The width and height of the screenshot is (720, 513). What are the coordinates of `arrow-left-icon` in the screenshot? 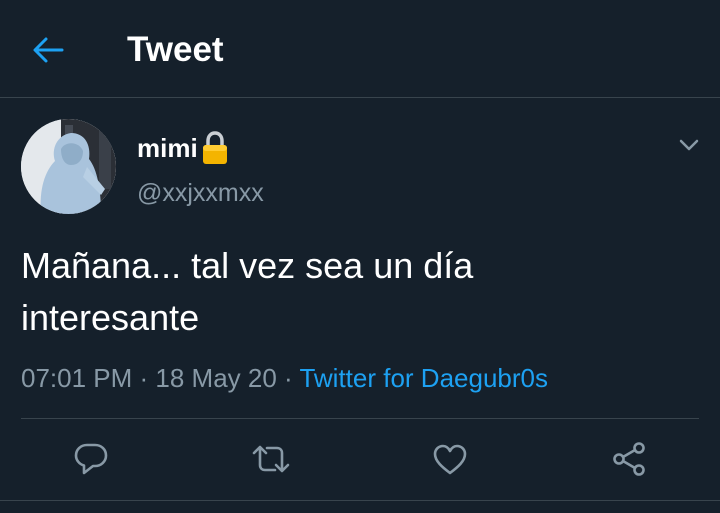 It's located at (48, 50).